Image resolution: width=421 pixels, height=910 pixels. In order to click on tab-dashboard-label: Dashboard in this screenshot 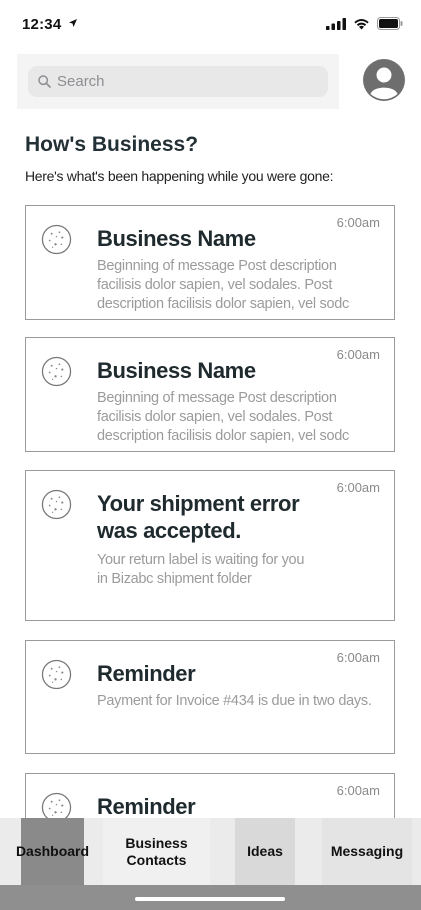, I will do `click(52, 851)`.